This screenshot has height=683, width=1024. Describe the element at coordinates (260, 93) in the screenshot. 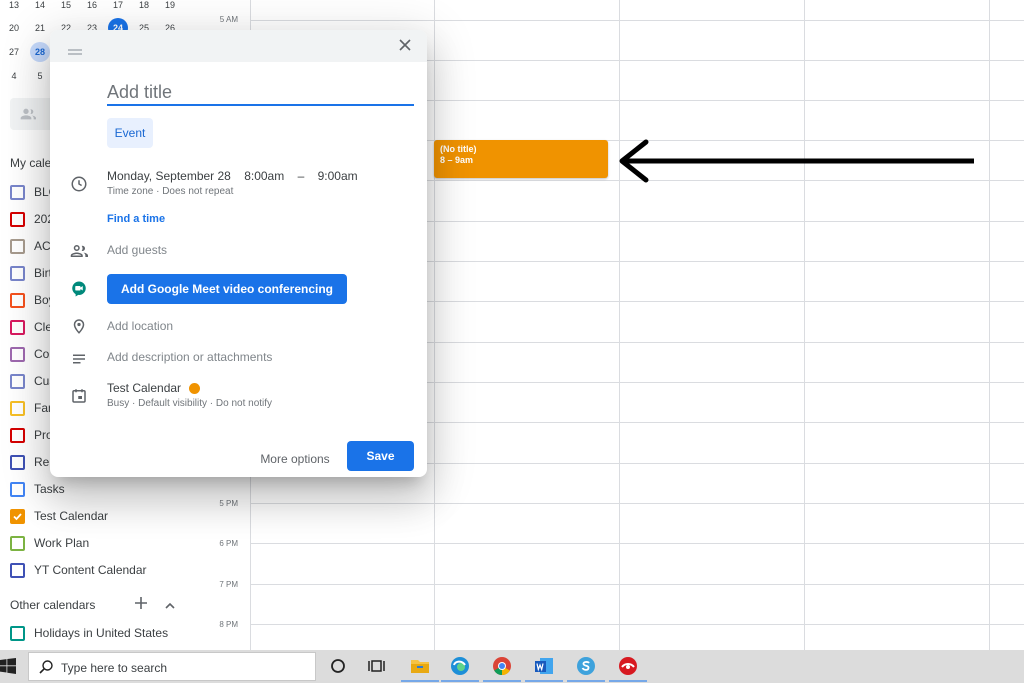

I see `title-input` at that location.